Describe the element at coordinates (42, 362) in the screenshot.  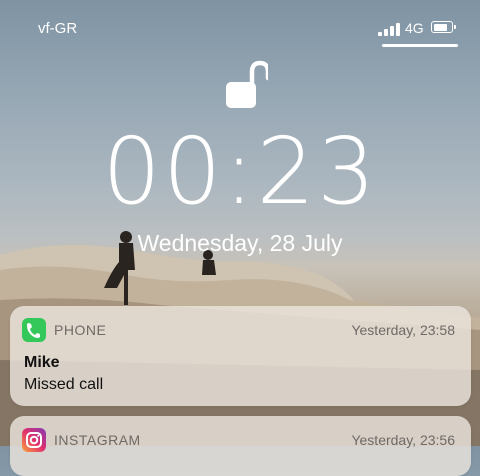
I see `notification-title: Mike` at that location.